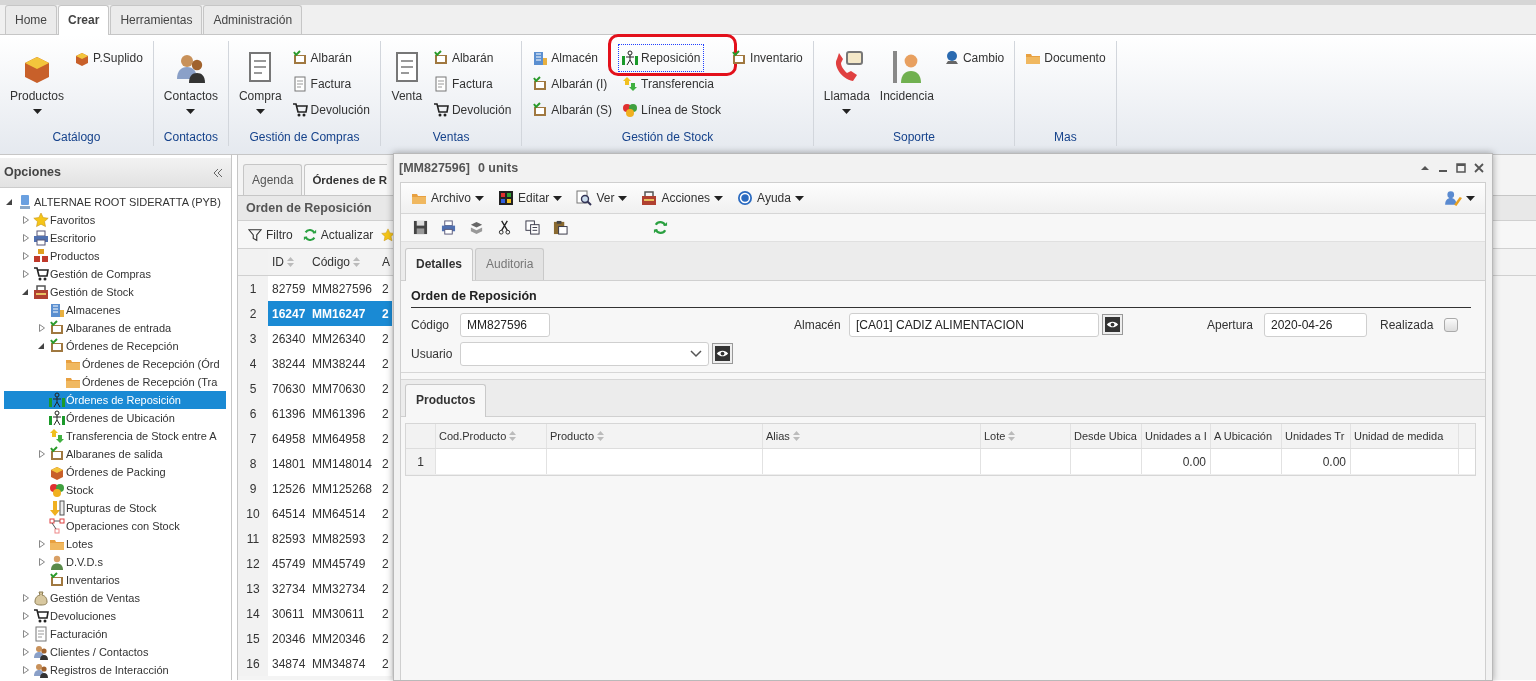 Image resolution: width=1536 pixels, height=681 pixels. I want to click on tab: Agenda, so click(273, 179).